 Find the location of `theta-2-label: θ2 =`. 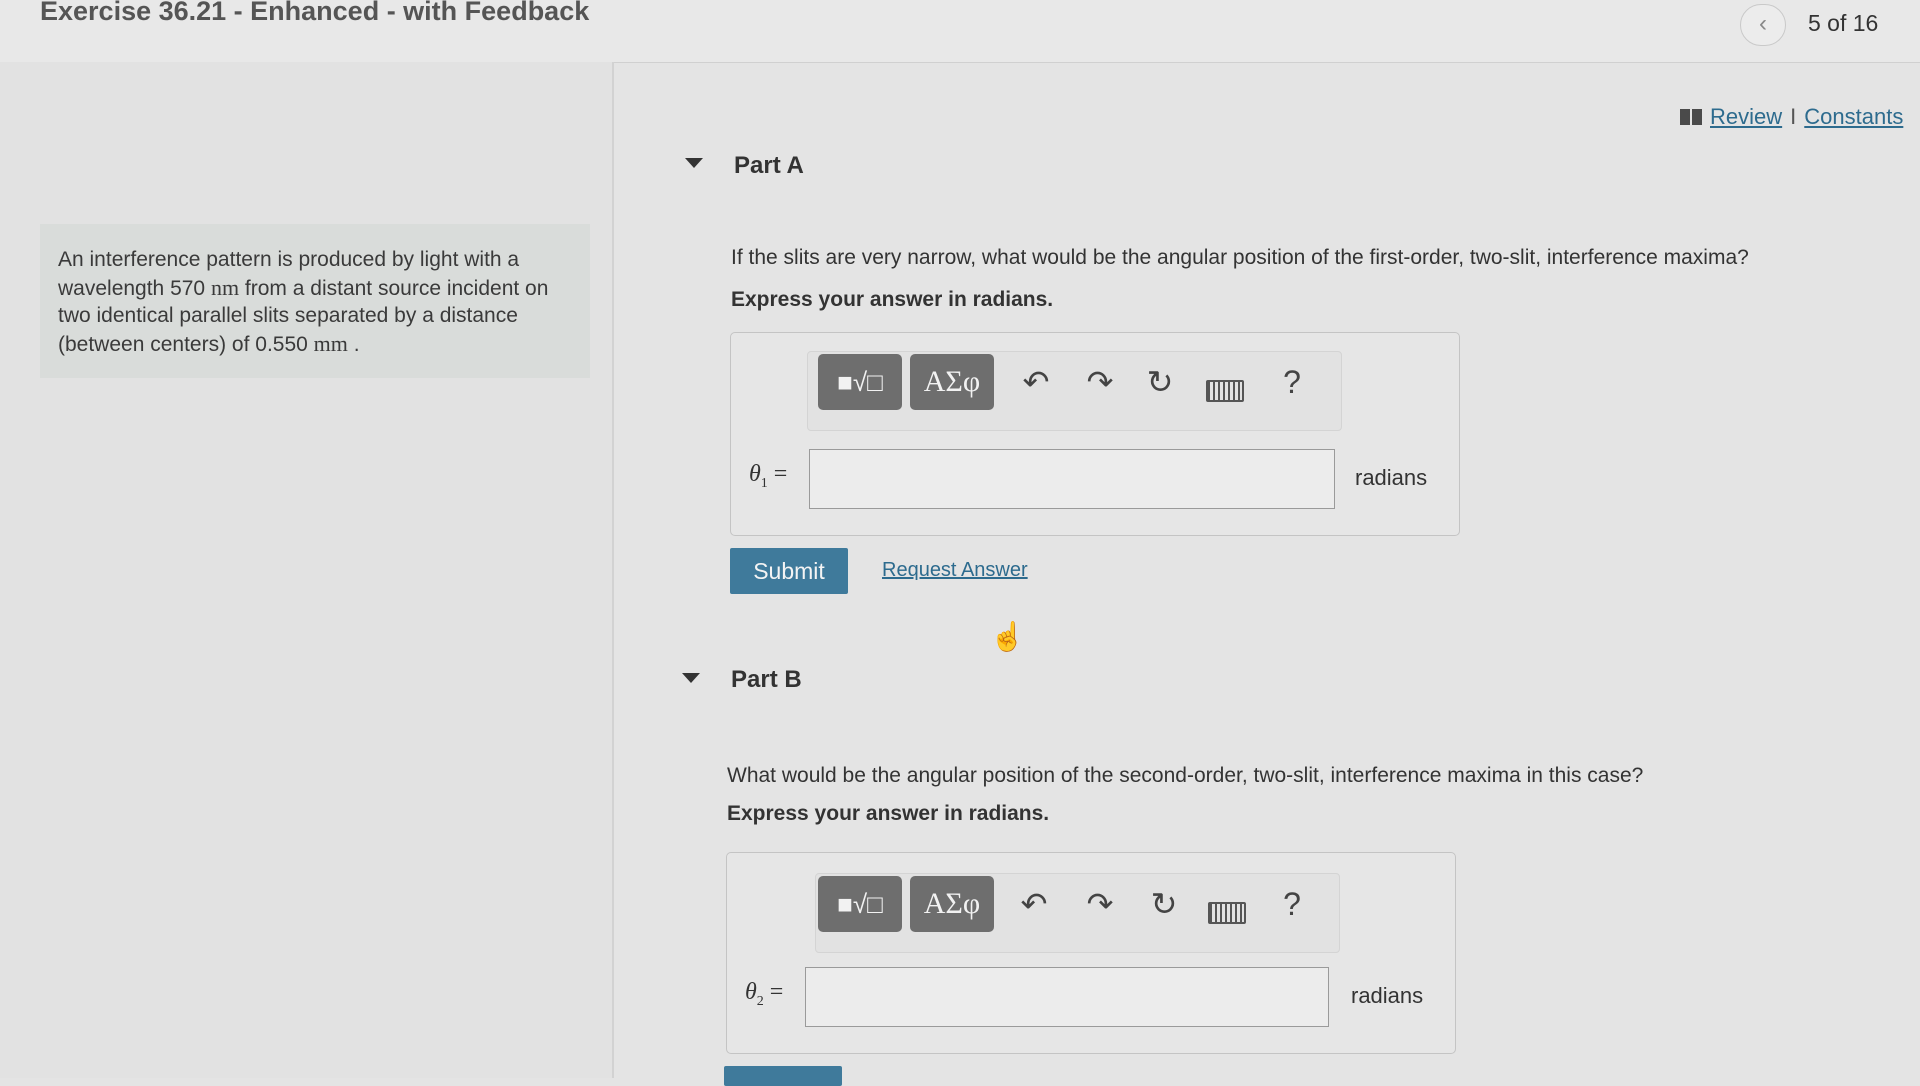

theta-2-label: θ2 = is located at coordinates (764, 994).